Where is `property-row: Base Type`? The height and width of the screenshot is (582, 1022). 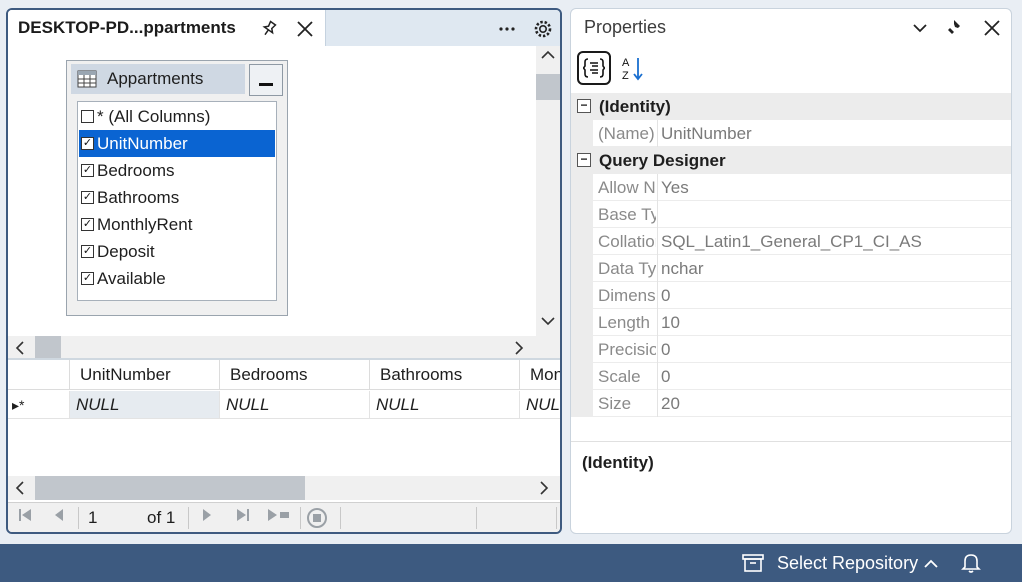 property-row: Base Type is located at coordinates (791, 214).